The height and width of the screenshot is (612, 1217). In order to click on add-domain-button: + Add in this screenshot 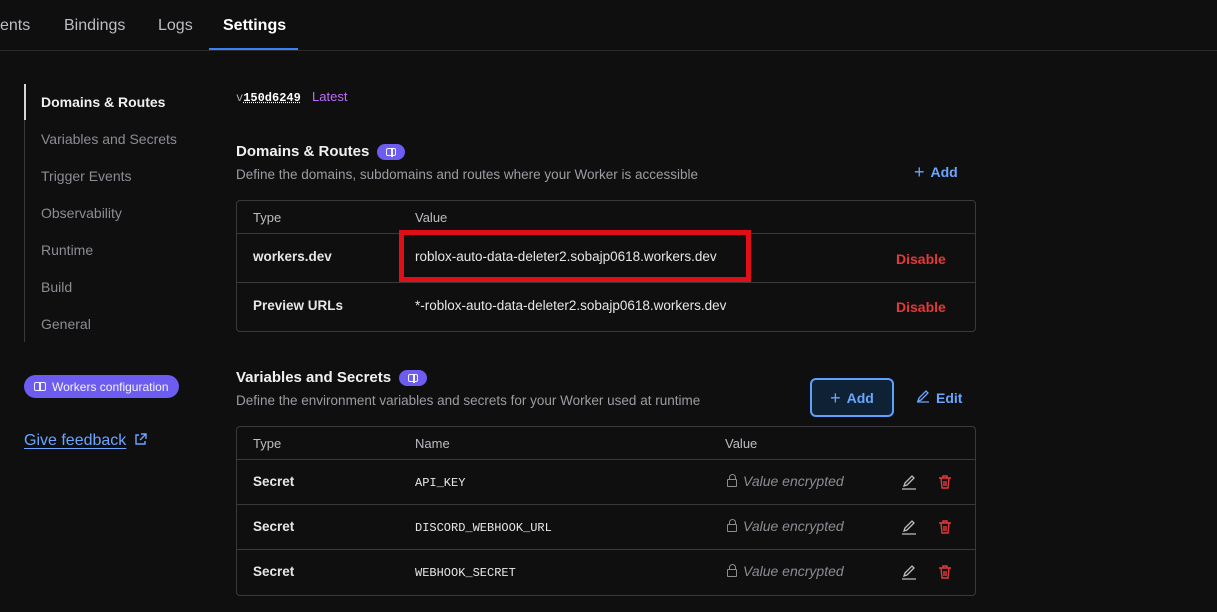, I will do `click(936, 172)`.